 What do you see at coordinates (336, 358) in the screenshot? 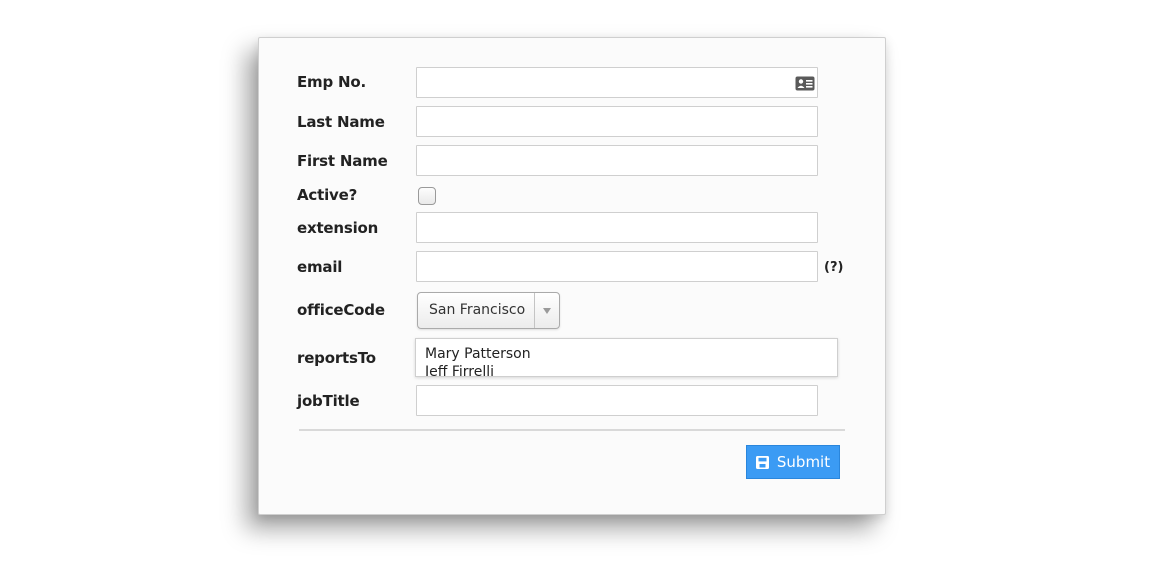
I see `reports-to-label: reportsTo` at bounding box center [336, 358].